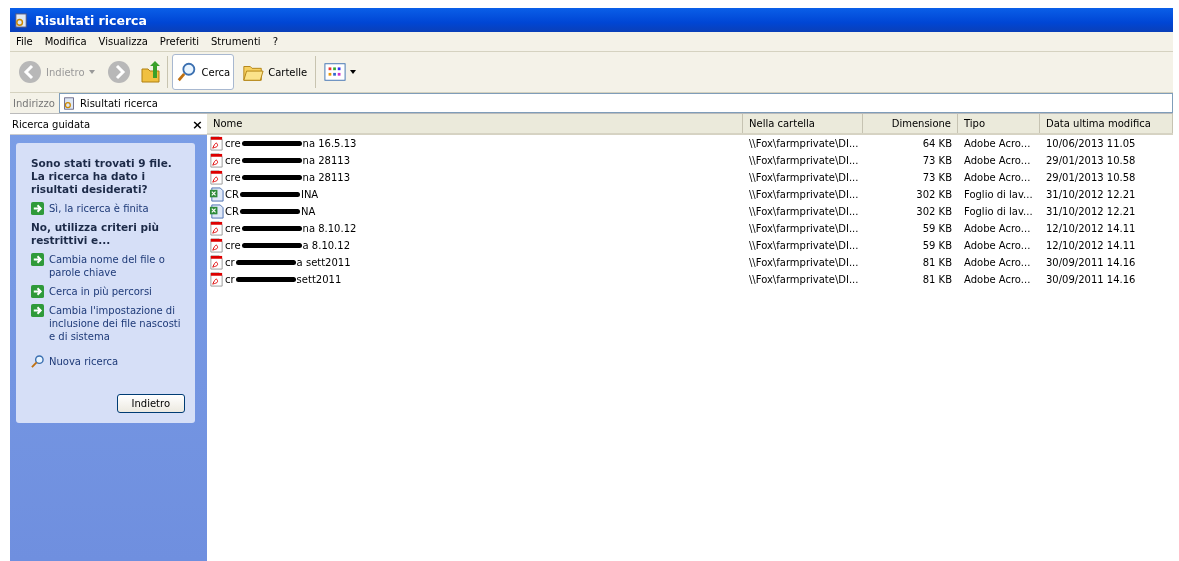  I want to click on file-name: cre na 8.10.12, so click(291, 228).